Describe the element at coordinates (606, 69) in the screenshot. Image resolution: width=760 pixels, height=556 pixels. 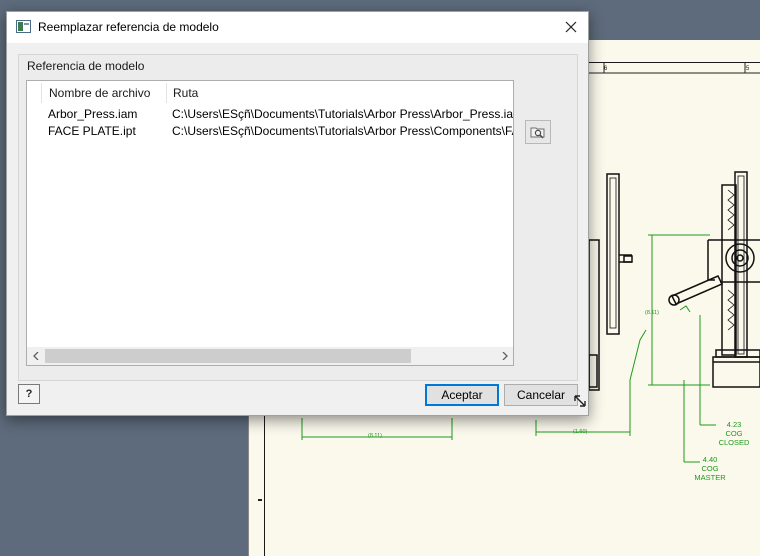
I see `ruler-mark-6: 6` at that location.